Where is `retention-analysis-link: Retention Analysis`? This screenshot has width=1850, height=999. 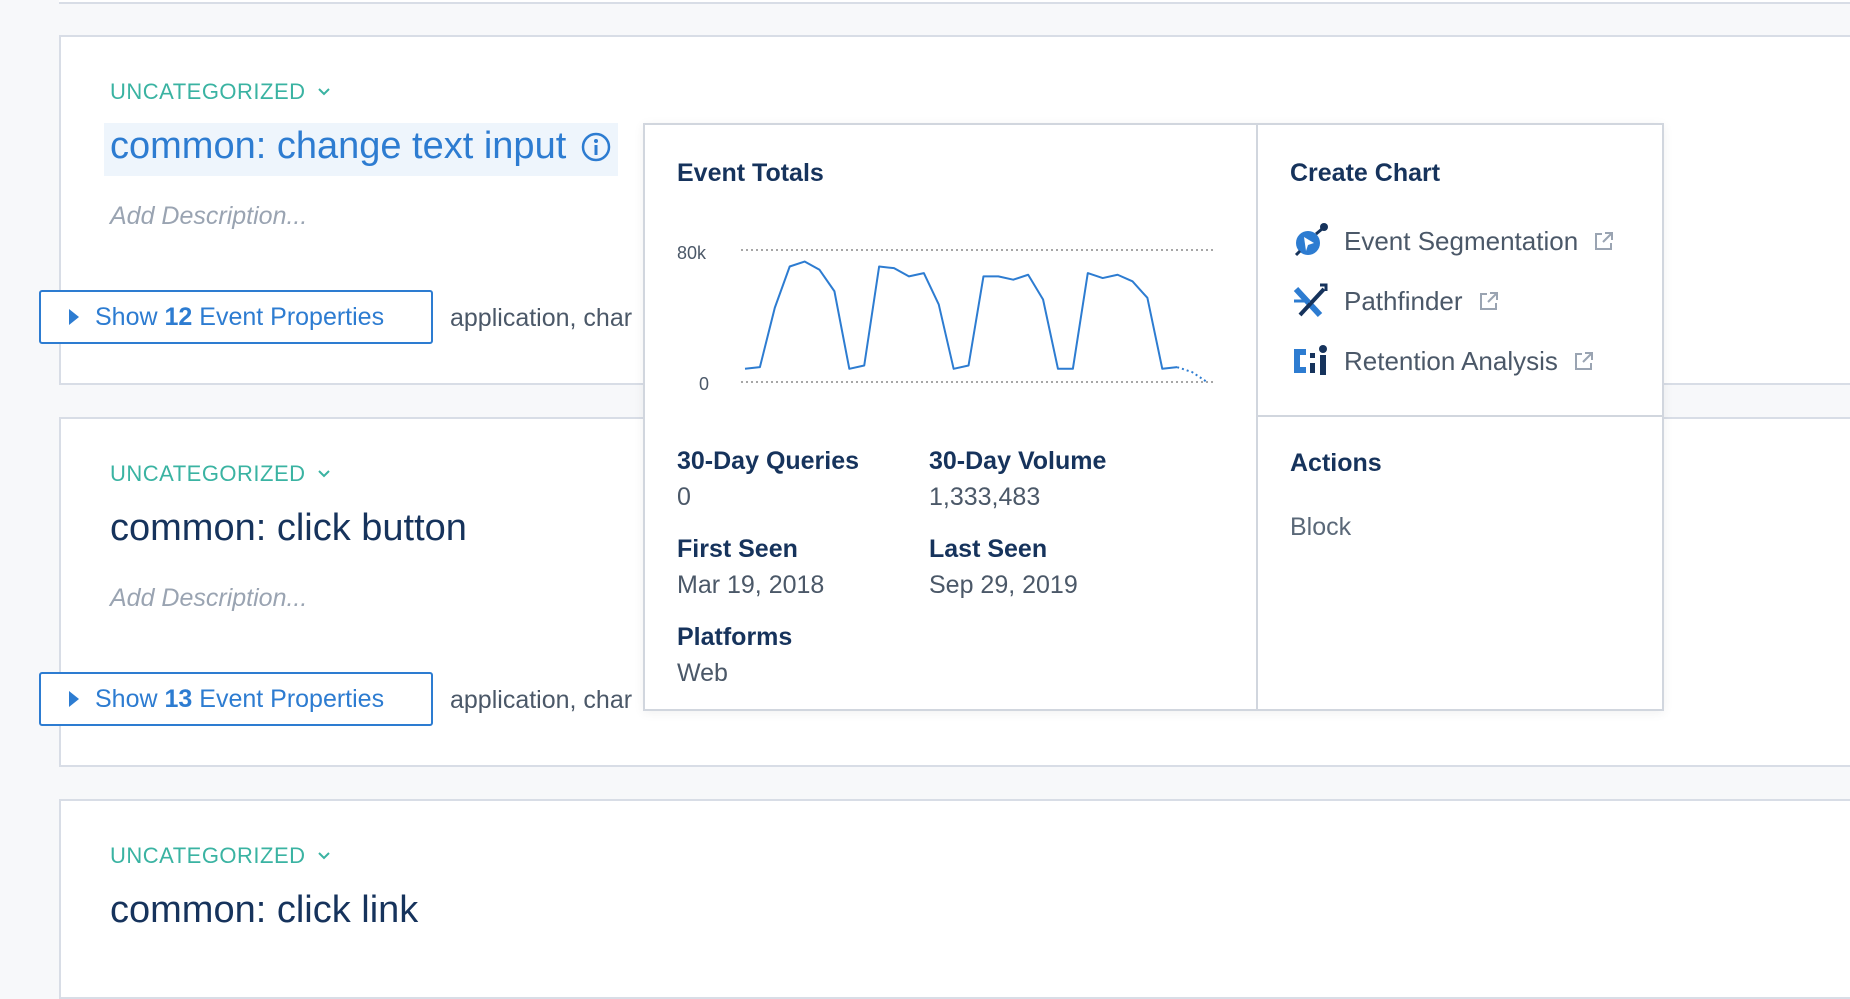
retention-analysis-link: Retention Analysis is located at coordinates (1443, 361).